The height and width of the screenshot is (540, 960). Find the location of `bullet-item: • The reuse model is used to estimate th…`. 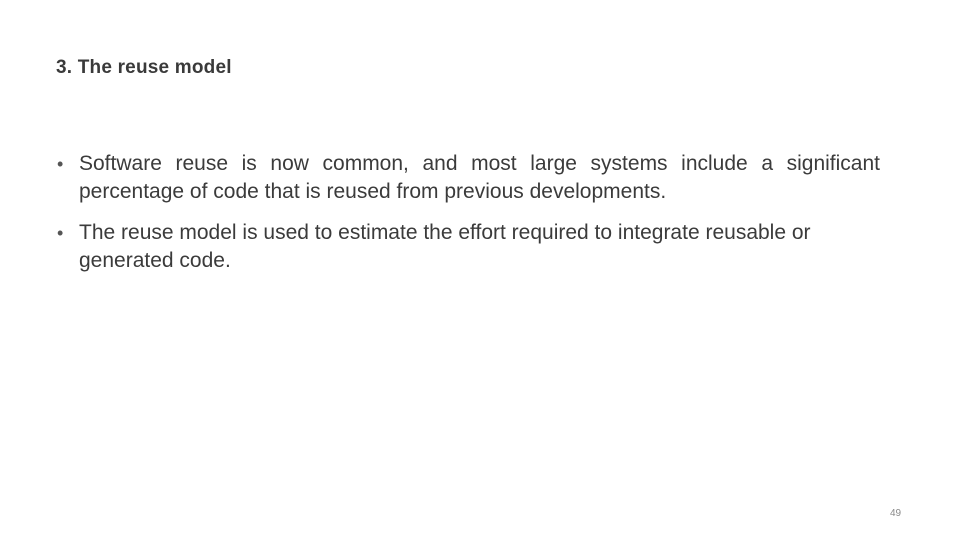

bullet-item: • The reuse model is used to estimate th… is located at coordinates (467, 247).